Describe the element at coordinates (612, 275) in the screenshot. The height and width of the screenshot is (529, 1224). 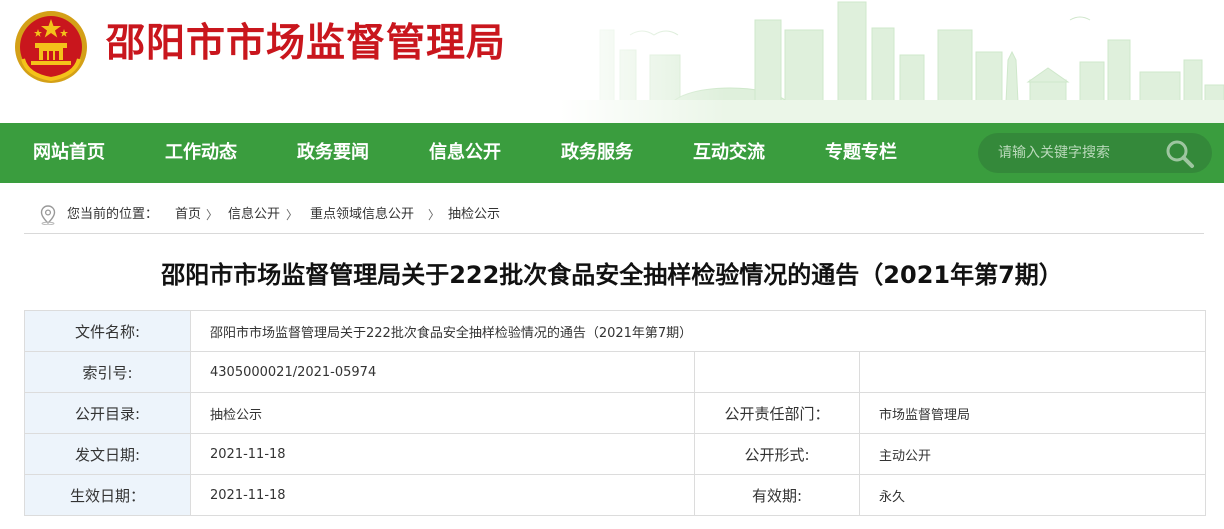
I see `article-title: 邵阳市市场监督管理局关于222批次食品安全抽样检验情况的通告（2021年第7期）` at that location.